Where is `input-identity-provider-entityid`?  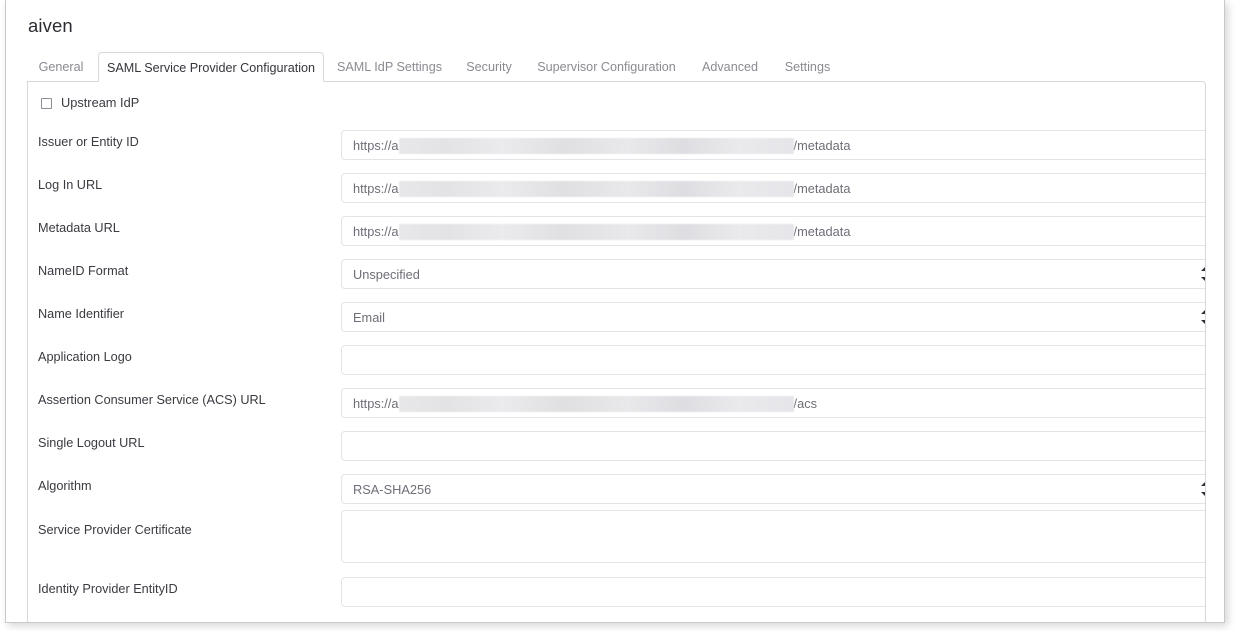 input-identity-provider-entityid is located at coordinates (773, 592).